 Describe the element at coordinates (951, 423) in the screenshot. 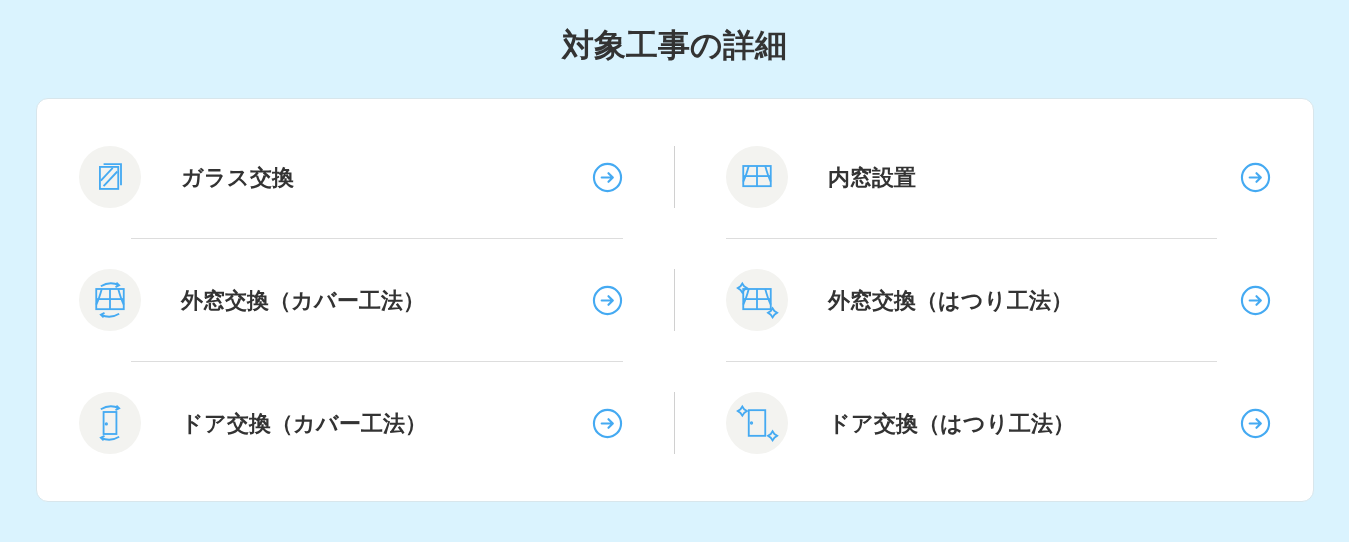

I see `item-label: ドア交換（はつり工法）` at that location.